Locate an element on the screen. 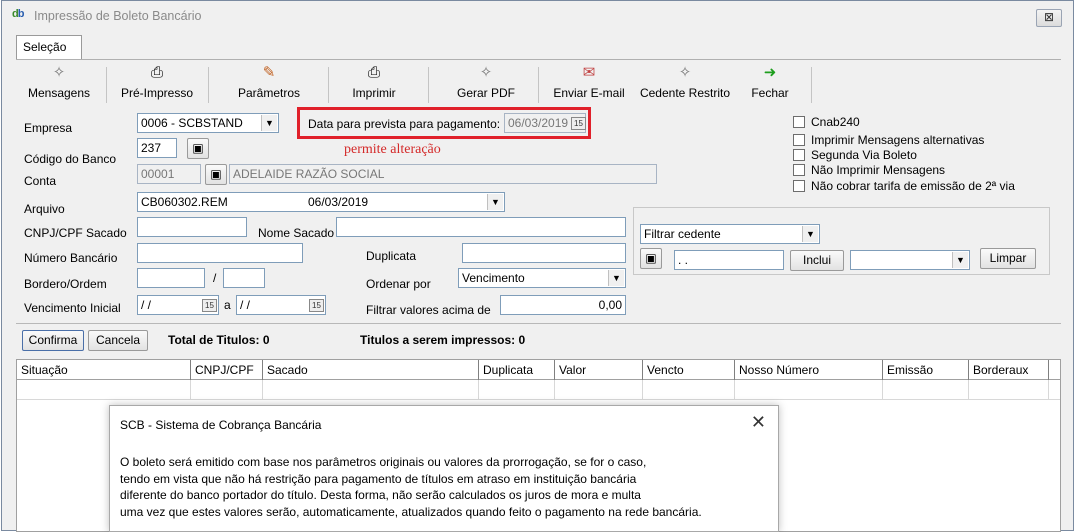  table-row is located at coordinates (538, 390).